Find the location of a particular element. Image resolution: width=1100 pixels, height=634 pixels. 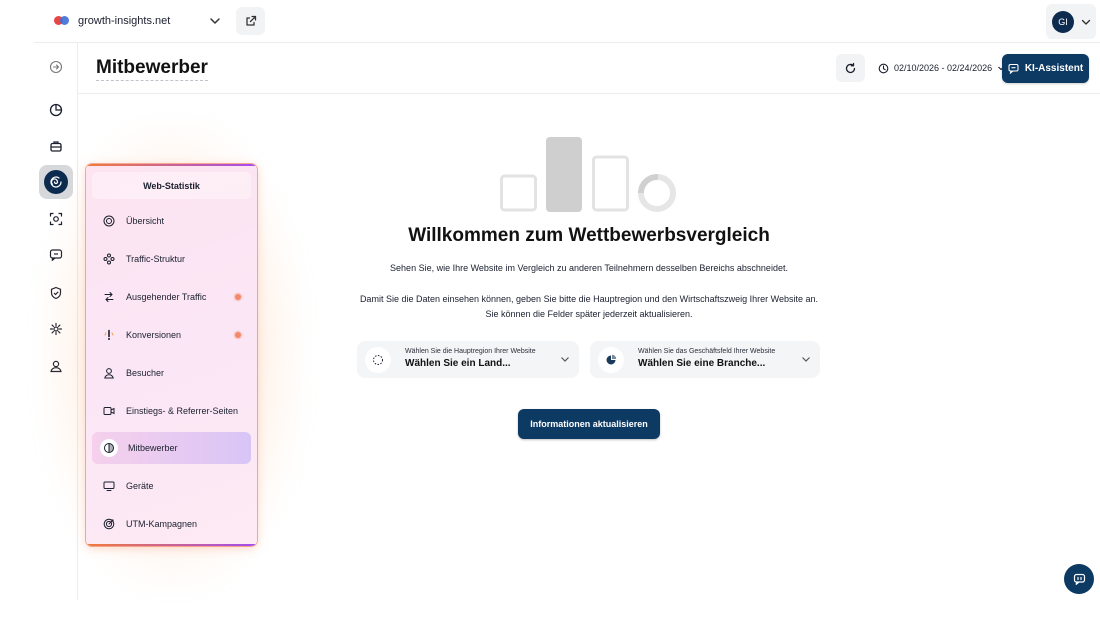

ai-assistant-button: KI-Assistent is located at coordinates (1045, 68).